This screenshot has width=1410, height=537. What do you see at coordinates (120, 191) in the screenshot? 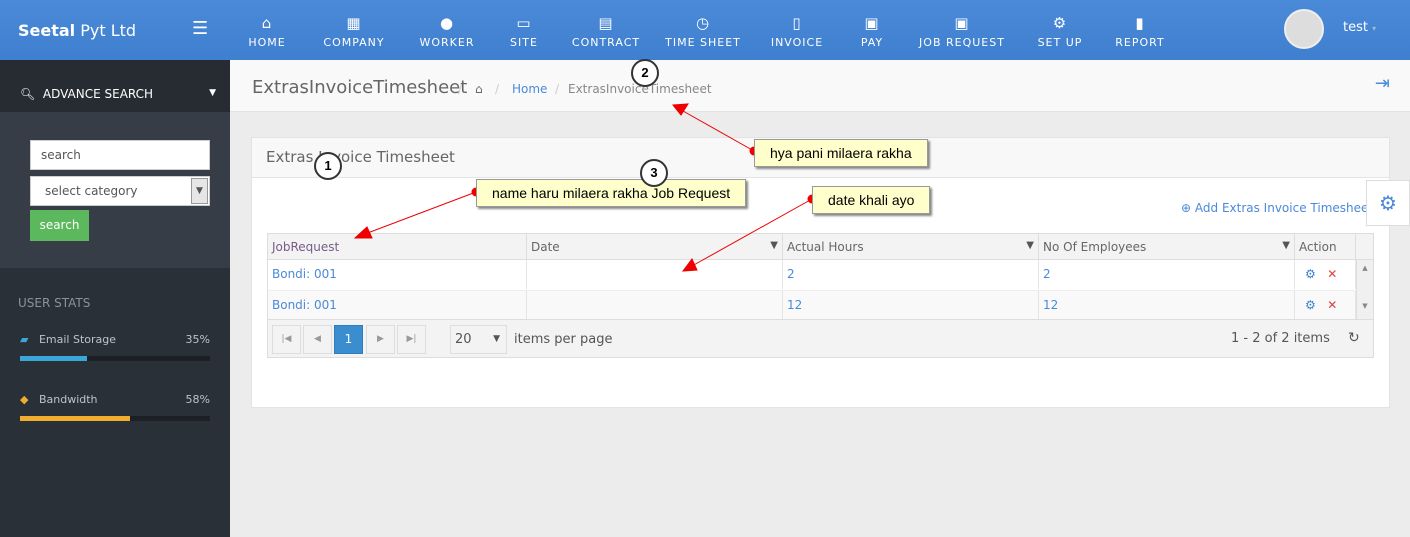
I see `category-select: select category ▼` at bounding box center [120, 191].